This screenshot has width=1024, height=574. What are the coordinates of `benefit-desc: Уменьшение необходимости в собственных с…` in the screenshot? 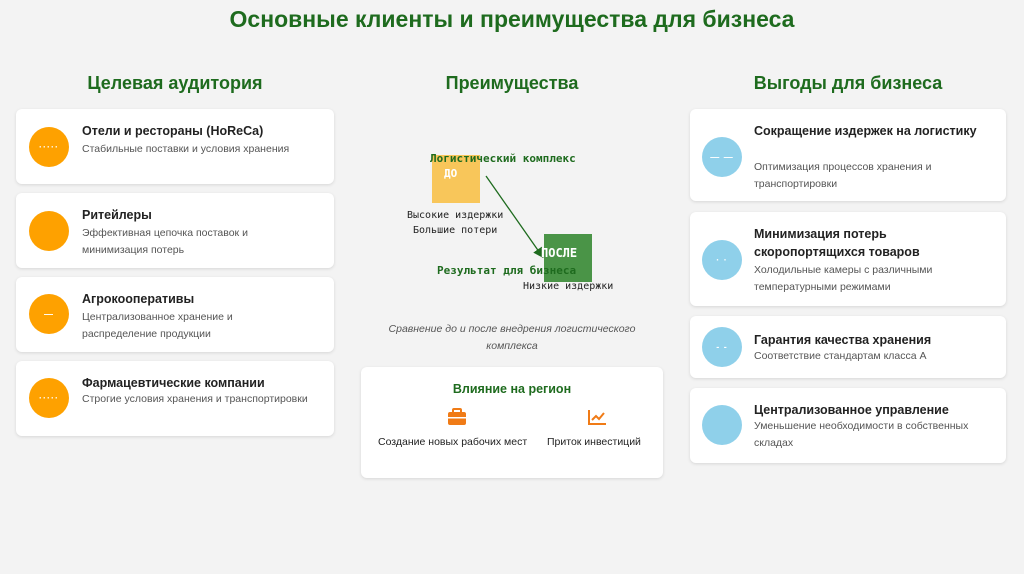 It's located at (861, 434).